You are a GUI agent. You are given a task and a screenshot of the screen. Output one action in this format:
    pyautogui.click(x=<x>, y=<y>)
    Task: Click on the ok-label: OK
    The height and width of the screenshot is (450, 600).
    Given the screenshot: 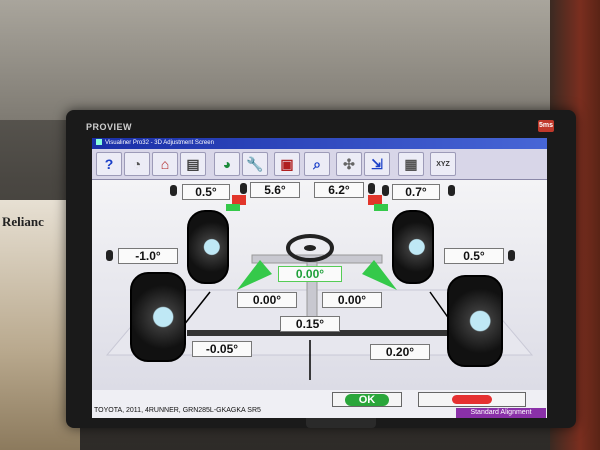 What is the action you would take?
    pyautogui.click(x=367, y=399)
    